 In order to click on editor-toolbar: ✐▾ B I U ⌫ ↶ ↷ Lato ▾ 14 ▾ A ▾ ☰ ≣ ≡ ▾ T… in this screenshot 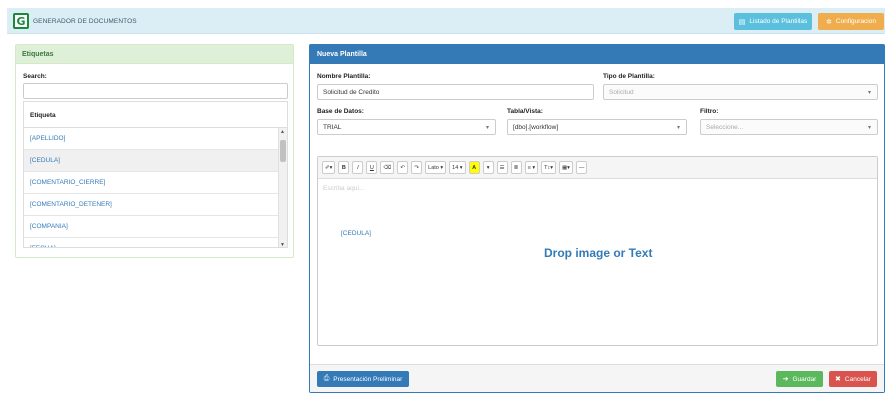, I will do `click(597, 168)`.